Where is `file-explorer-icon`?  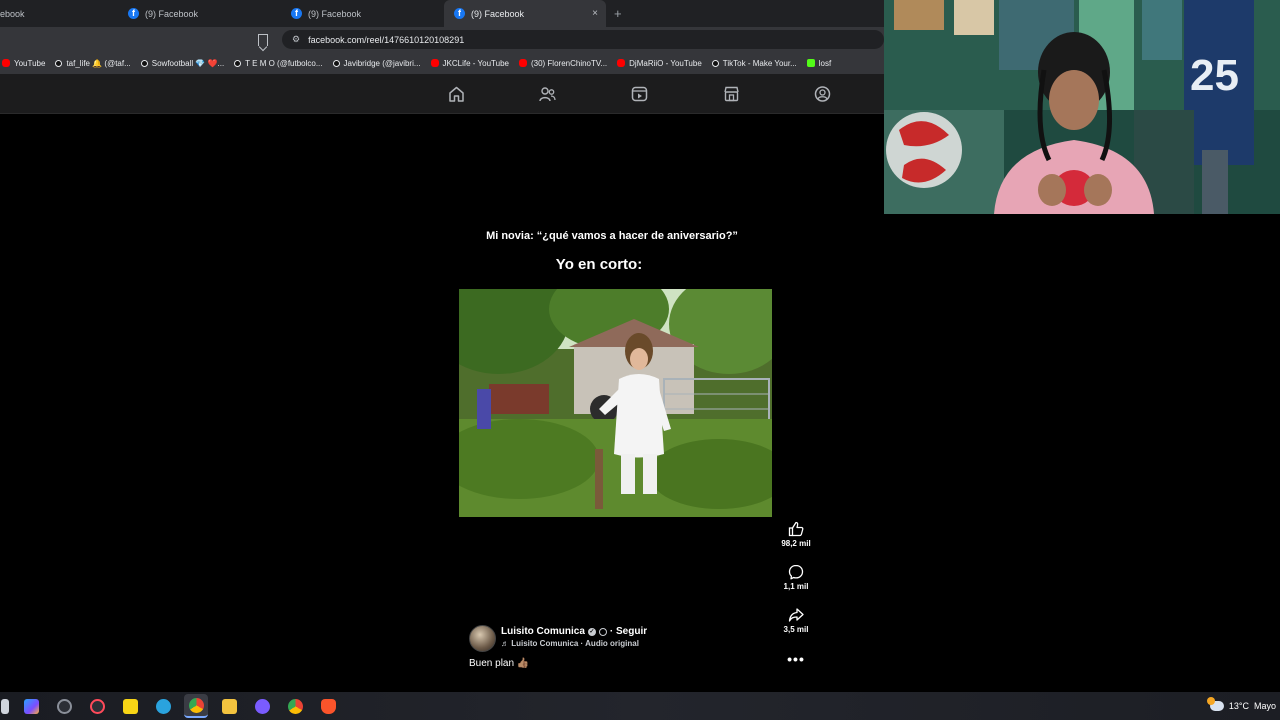
file-explorer-icon is located at coordinates (229, 706).